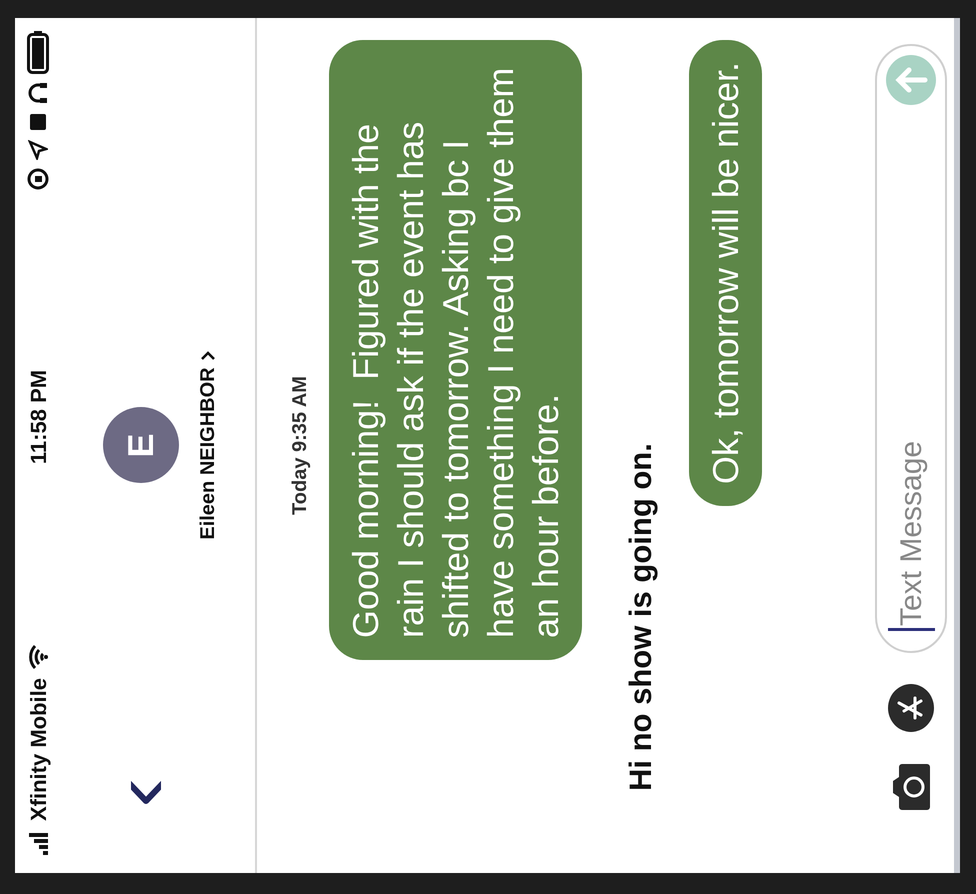 The height and width of the screenshot is (894, 976). Describe the element at coordinates (38, 93) in the screenshot. I see `headphones-icon` at that location.